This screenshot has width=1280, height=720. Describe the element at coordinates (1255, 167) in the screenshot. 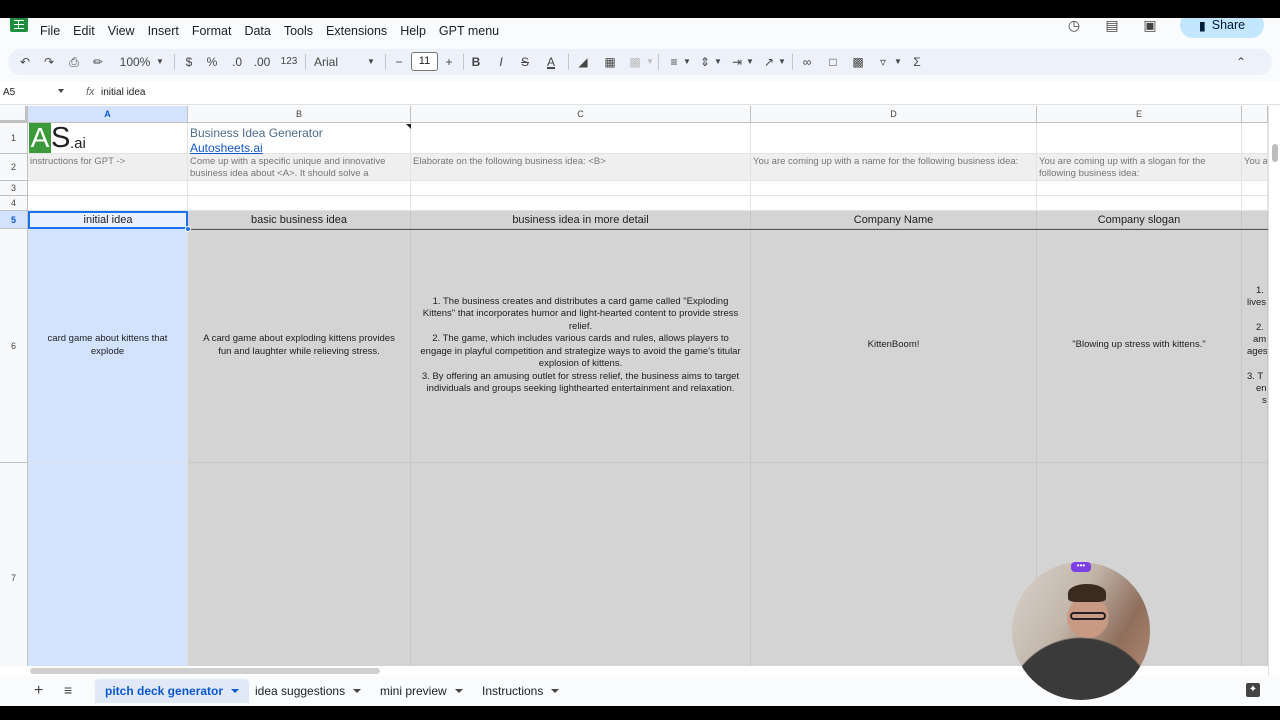

I see `cell-f2: You a for a` at that location.